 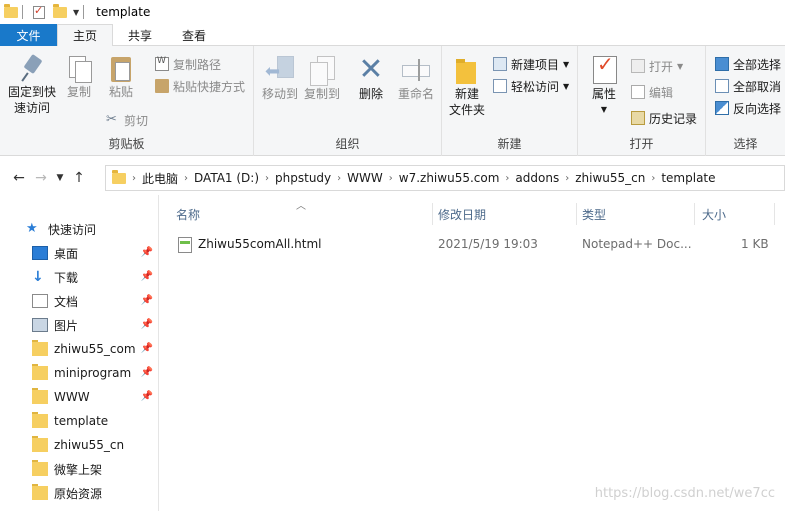 I want to click on pin-to-quick-access-button: 固定到快 速访问, so click(x=32, y=85).